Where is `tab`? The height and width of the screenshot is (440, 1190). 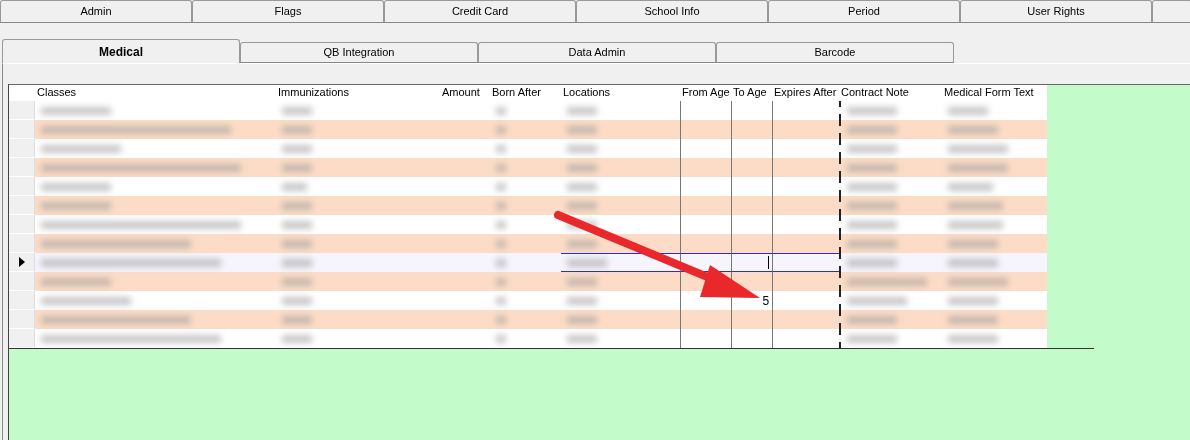
tab is located at coordinates (1171, 11).